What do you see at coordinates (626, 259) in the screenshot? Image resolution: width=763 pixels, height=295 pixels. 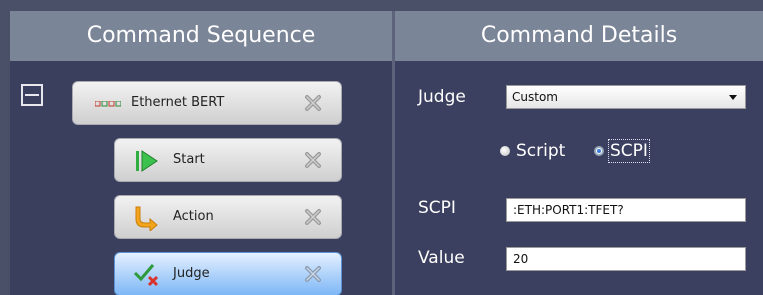 I see `value-input: 20` at bounding box center [626, 259].